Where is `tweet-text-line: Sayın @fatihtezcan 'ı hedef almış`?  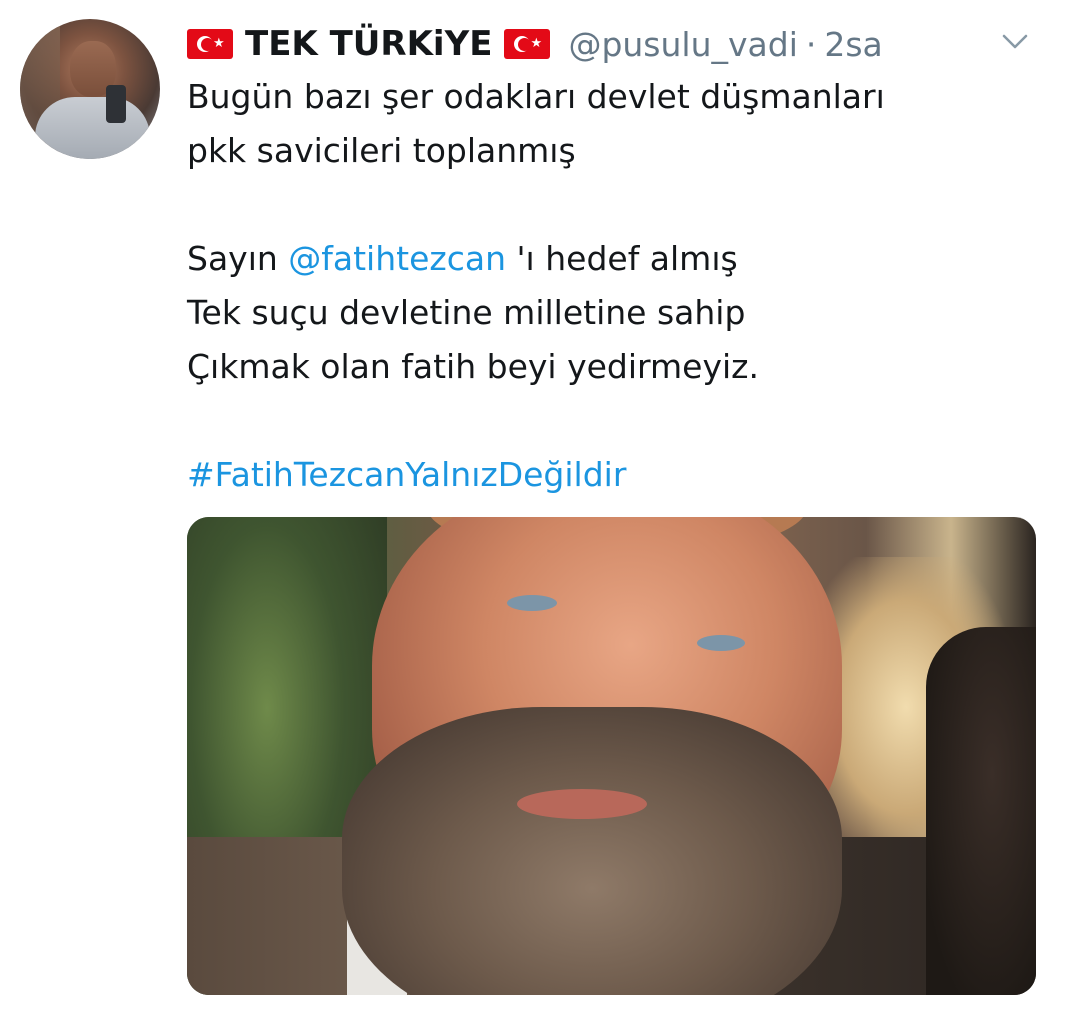 tweet-text-line: Sayın @fatihtezcan 'ı hedef almış is located at coordinates (617, 259).